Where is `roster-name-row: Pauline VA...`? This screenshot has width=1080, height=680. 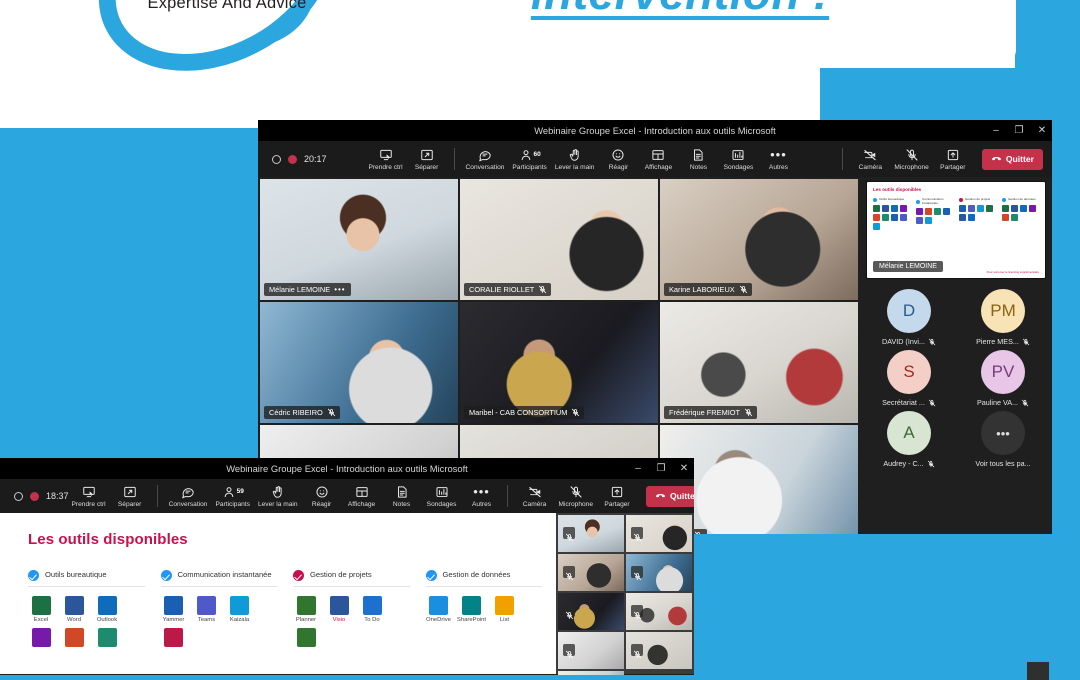
roster-name-row: Pauline VA... is located at coordinates (1003, 402).